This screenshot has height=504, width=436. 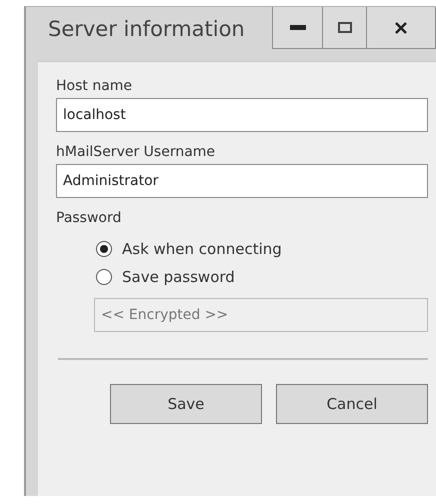 What do you see at coordinates (242, 181) in the screenshot?
I see `username-field: Administrator` at bounding box center [242, 181].